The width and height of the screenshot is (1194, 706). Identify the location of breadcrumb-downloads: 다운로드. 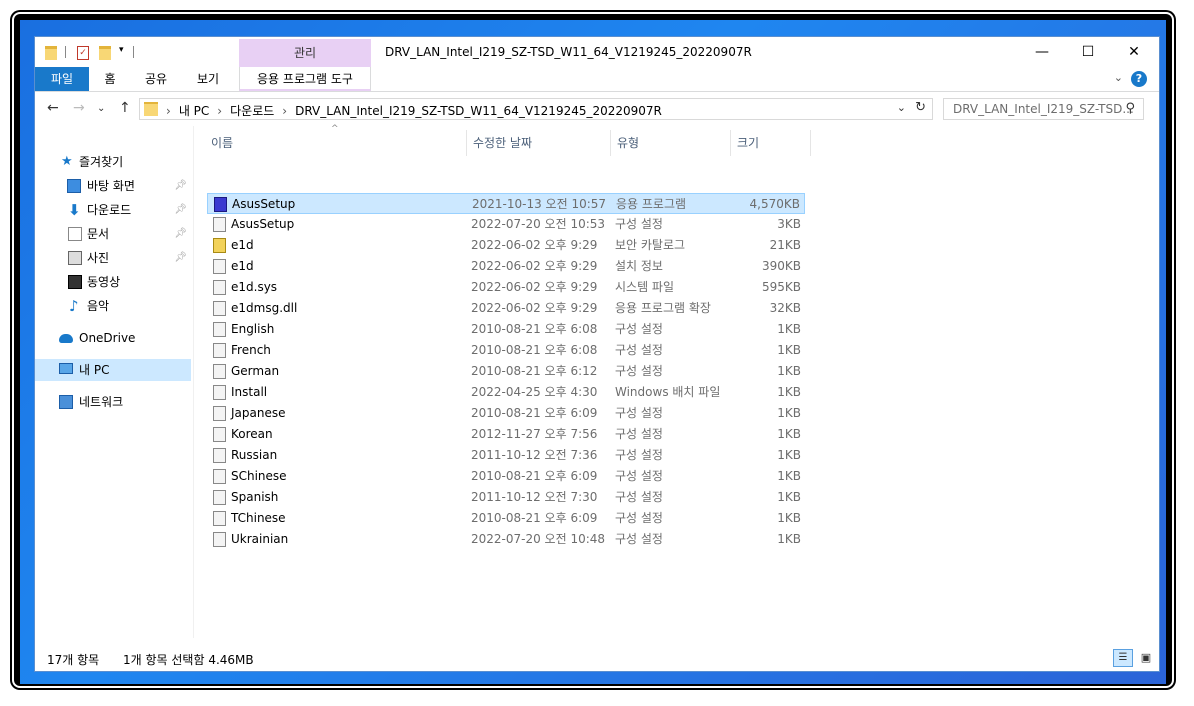
(252, 111).